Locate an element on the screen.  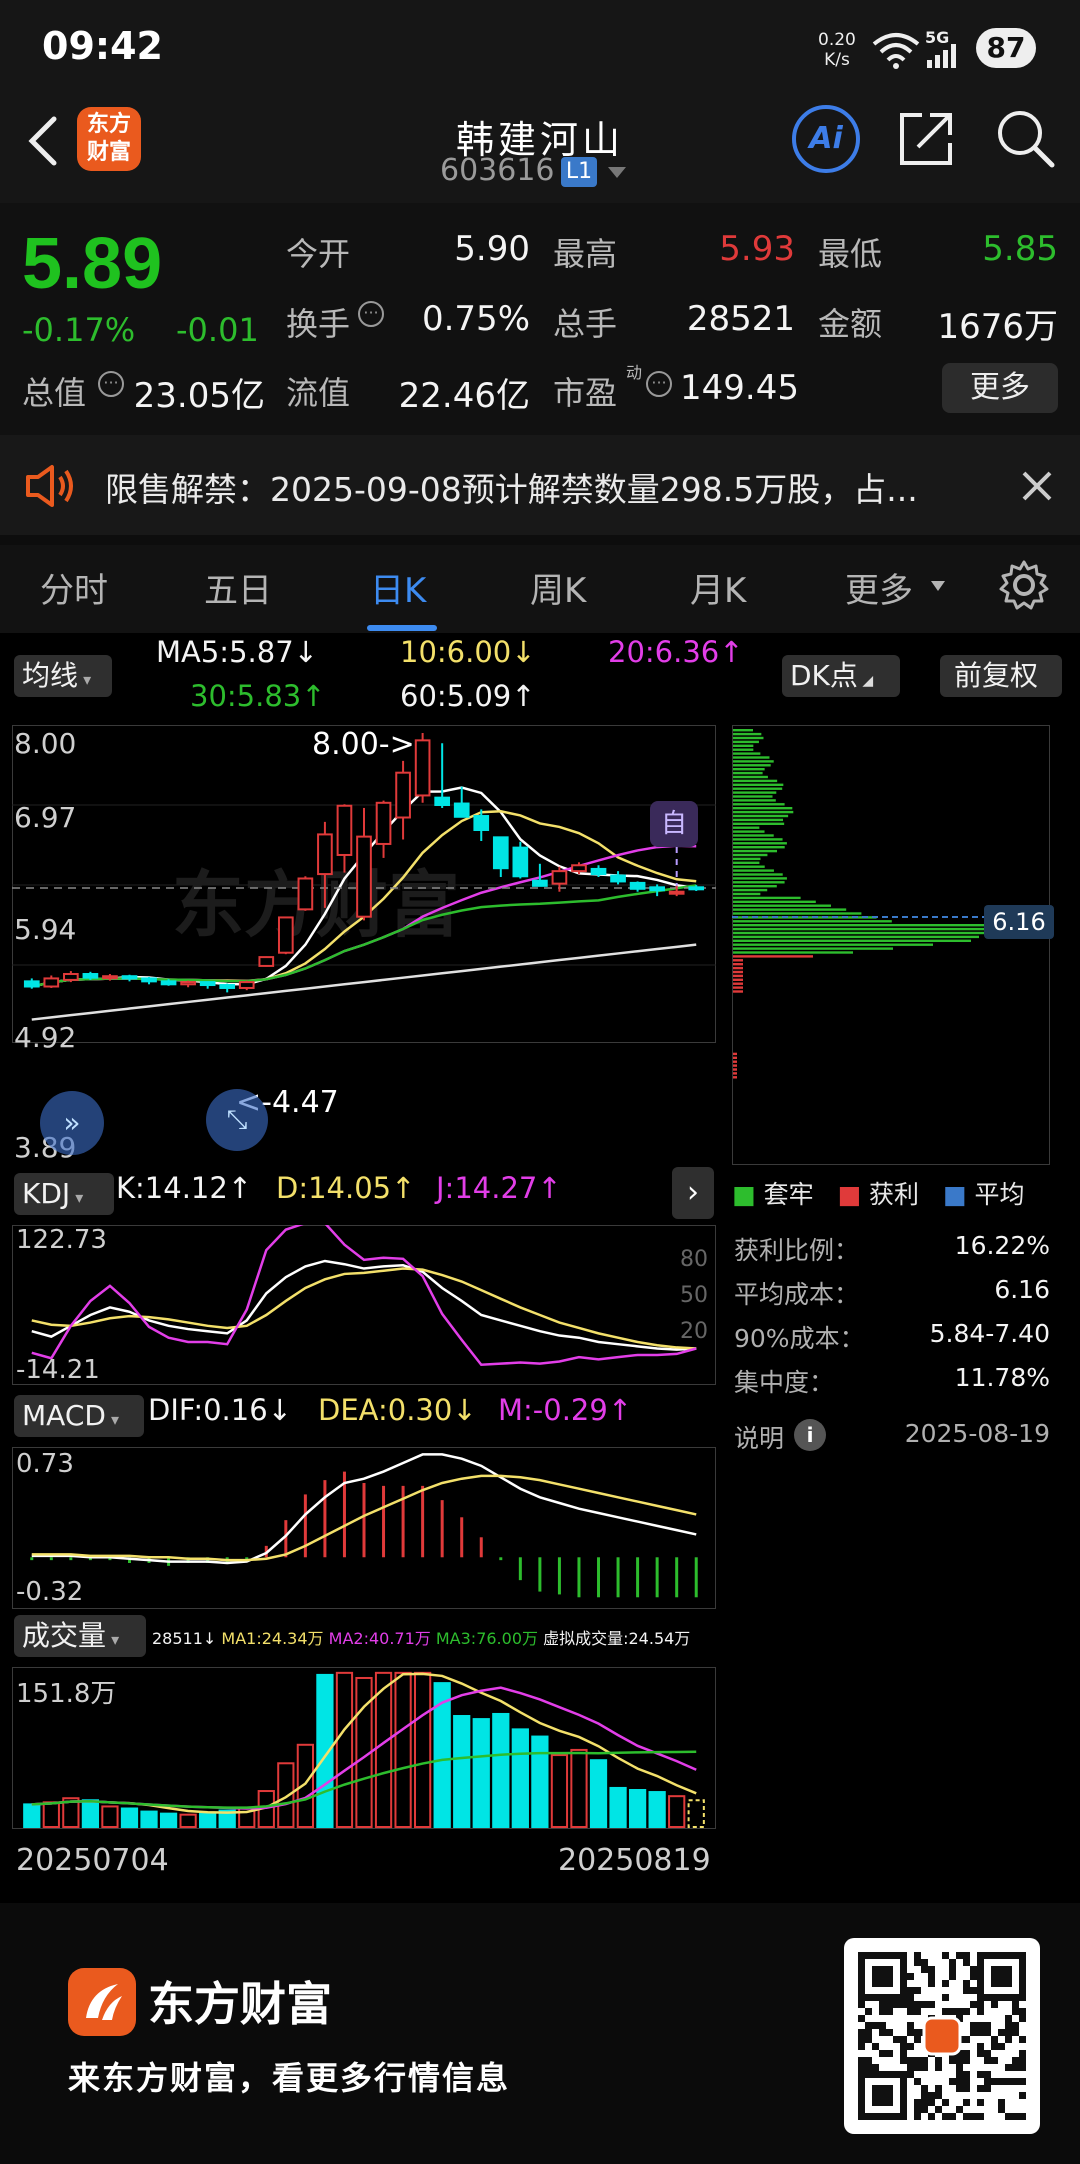
kdj-y-bottom: -14.21 is located at coordinates (58, 1370).